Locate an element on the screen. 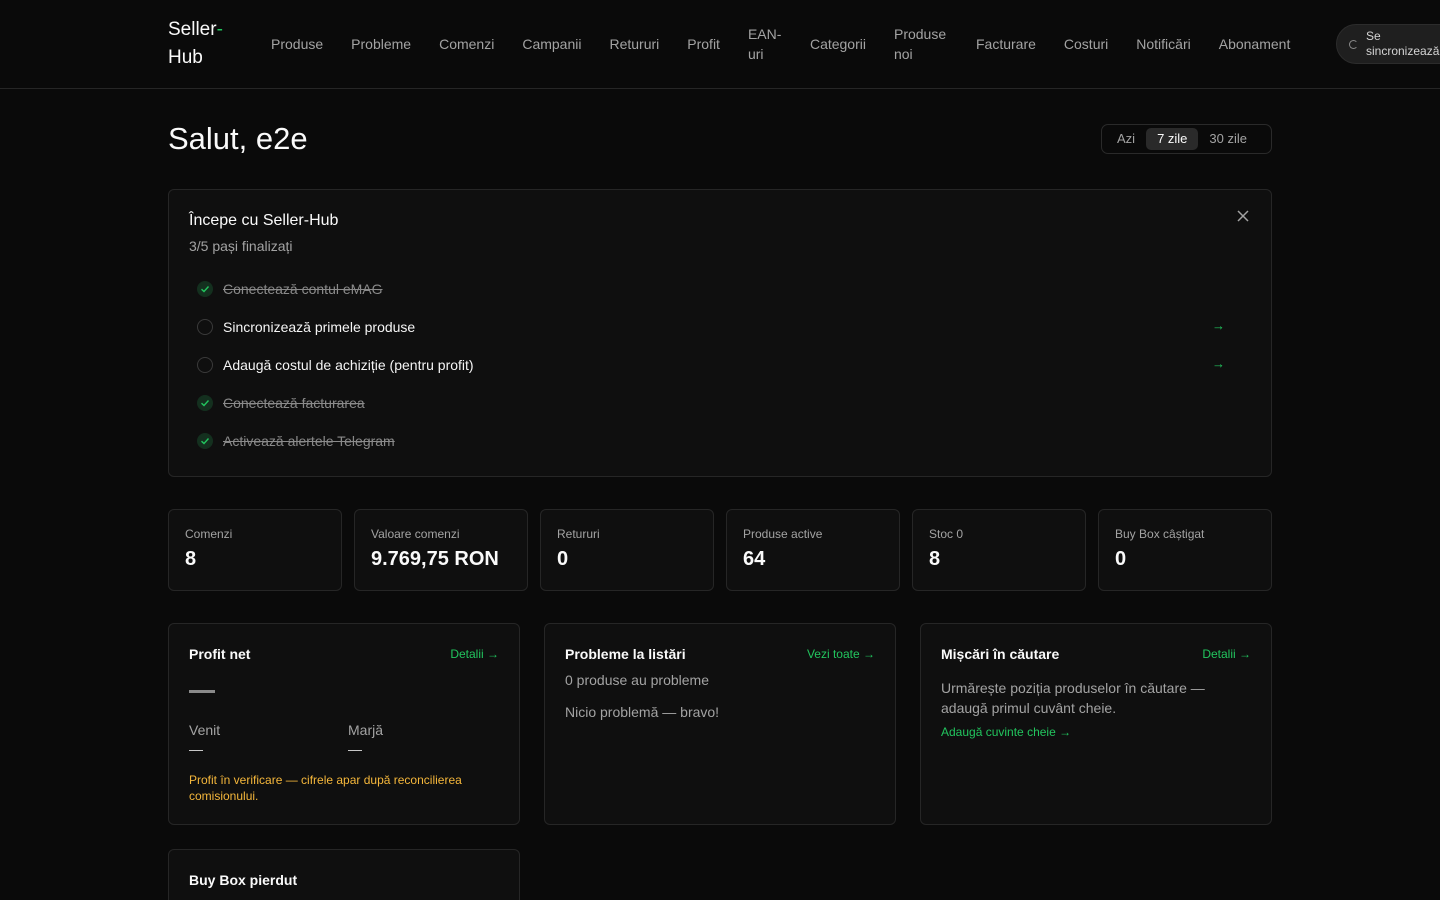 The width and height of the screenshot is (1440, 900). stat-label: Retururi is located at coordinates (578, 534).